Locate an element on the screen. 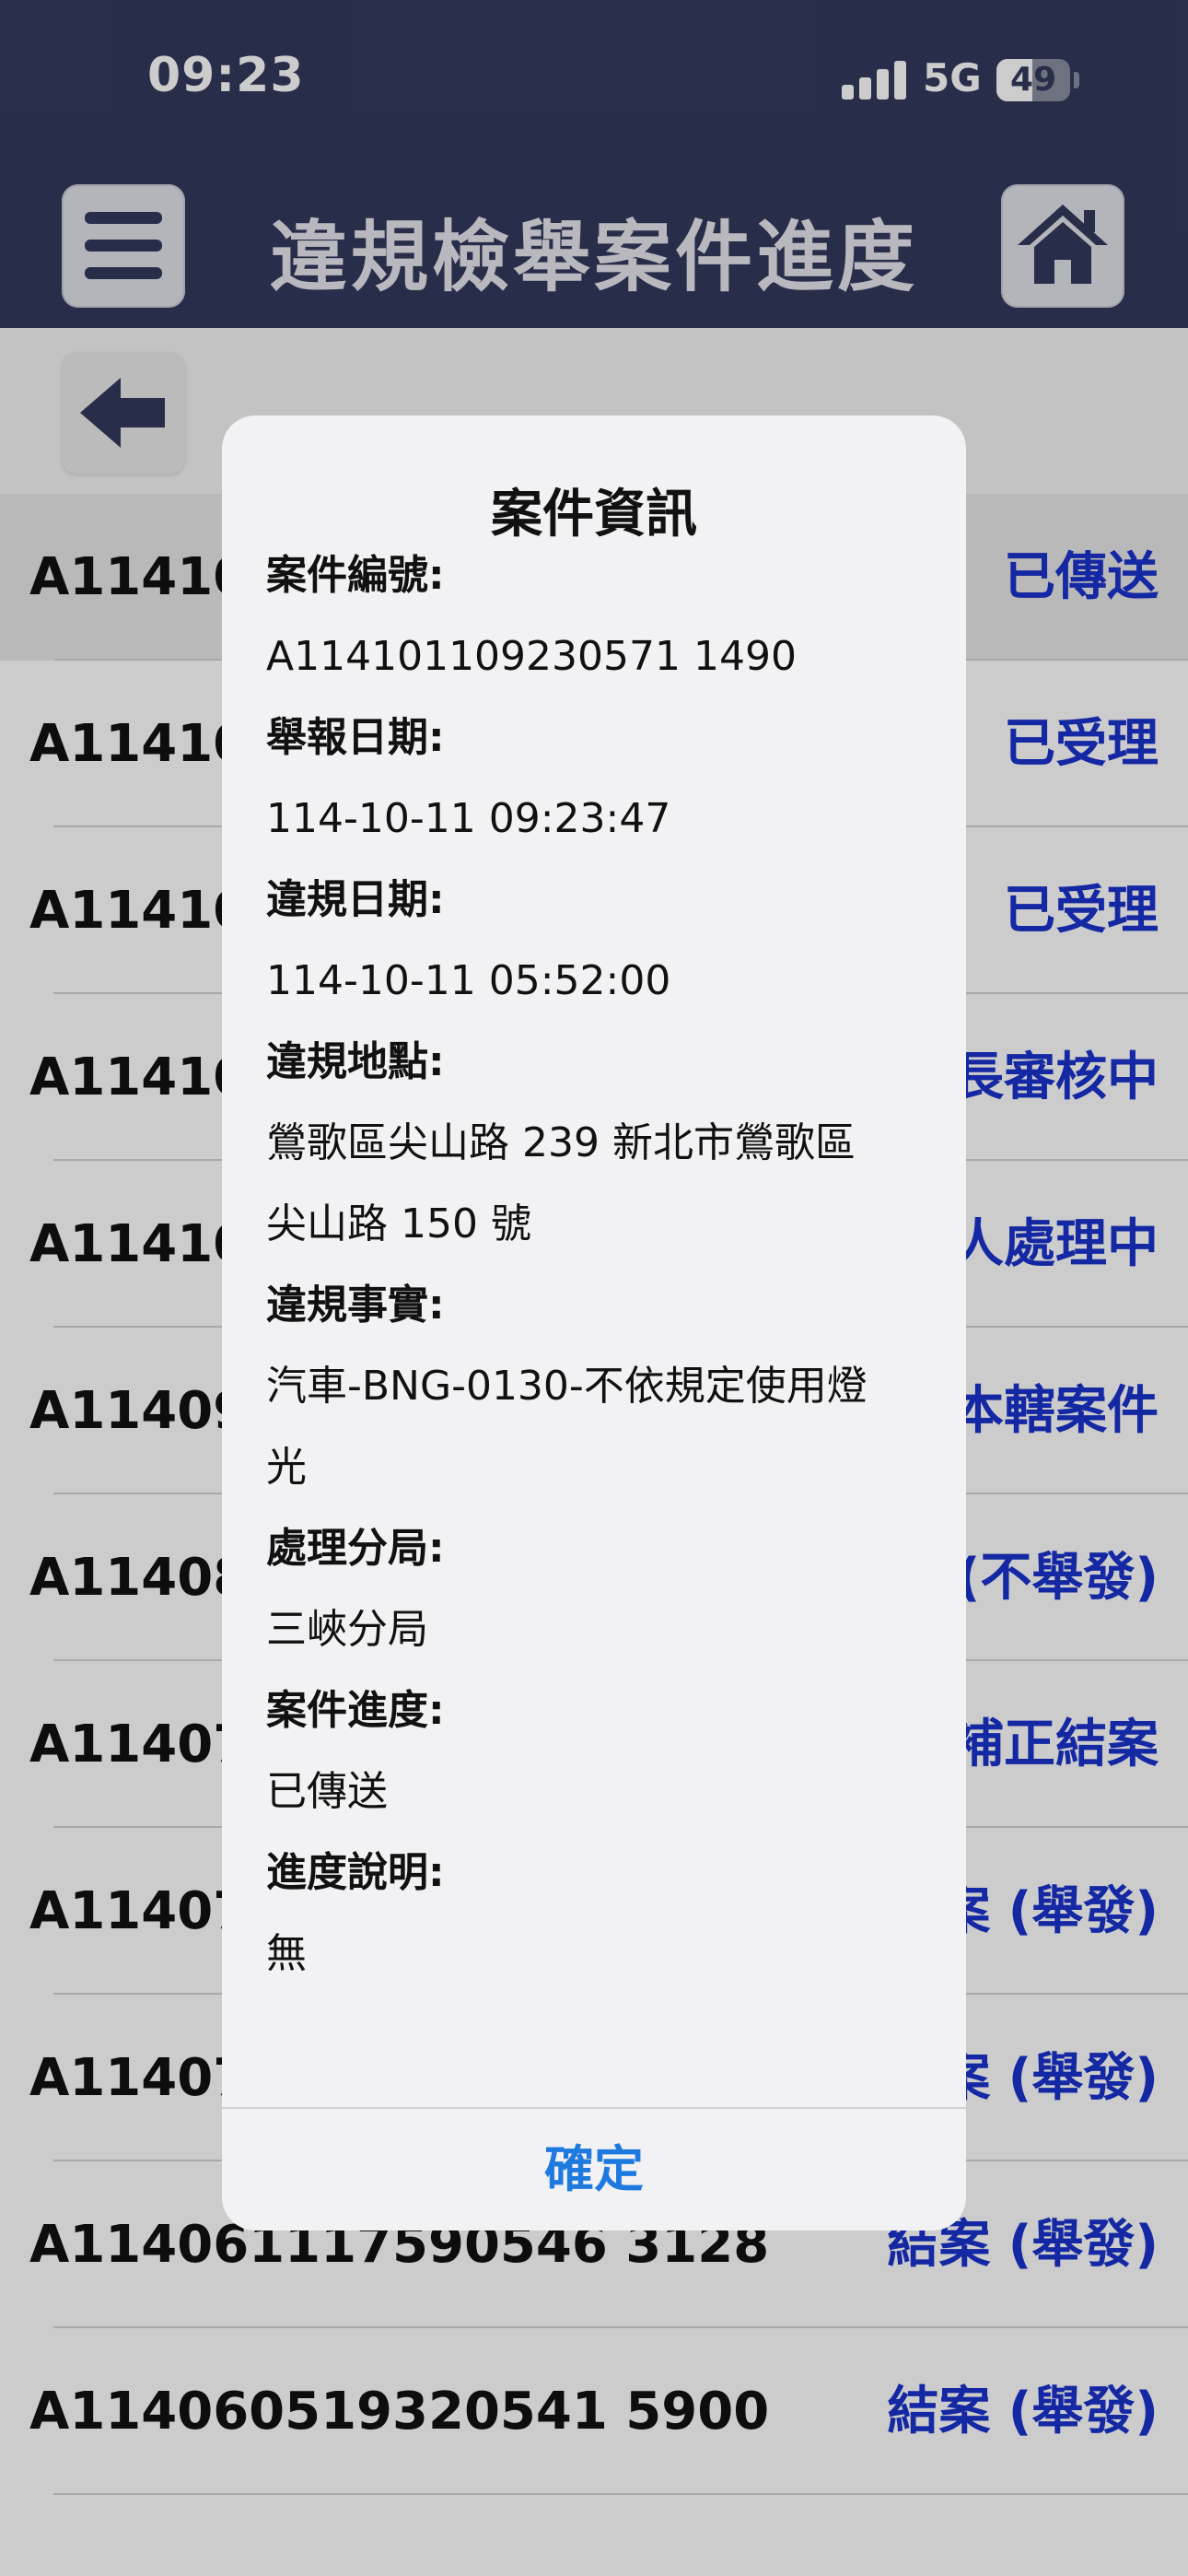 This screenshot has width=1188, height=2576. report-date-value: 114-10-11 09:23:47 is located at coordinates (468, 818).